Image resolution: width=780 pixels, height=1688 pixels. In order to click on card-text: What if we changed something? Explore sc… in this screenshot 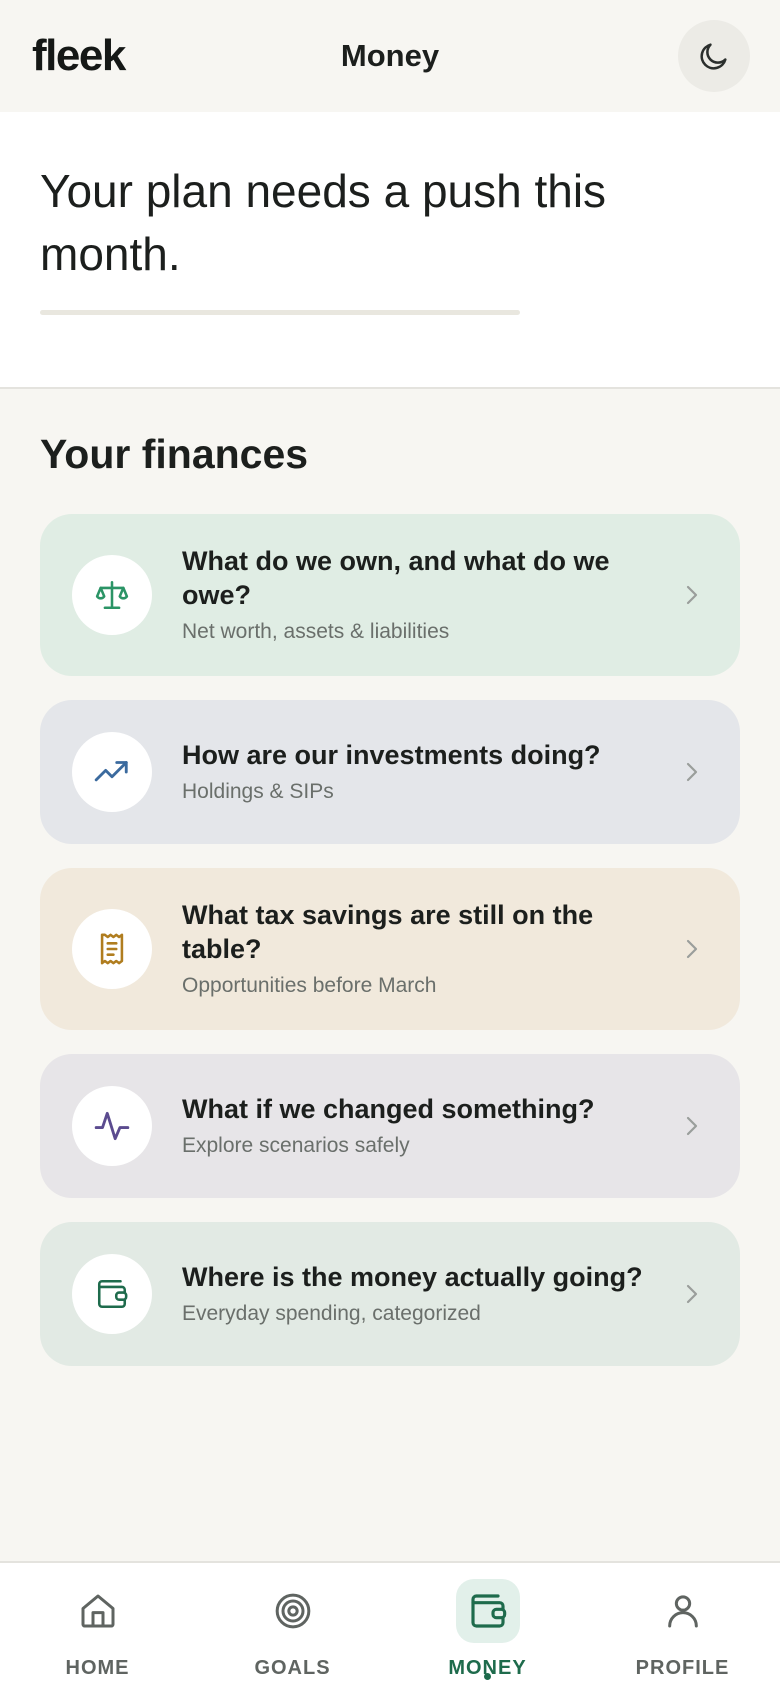, I will do `click(445, 1126)`.